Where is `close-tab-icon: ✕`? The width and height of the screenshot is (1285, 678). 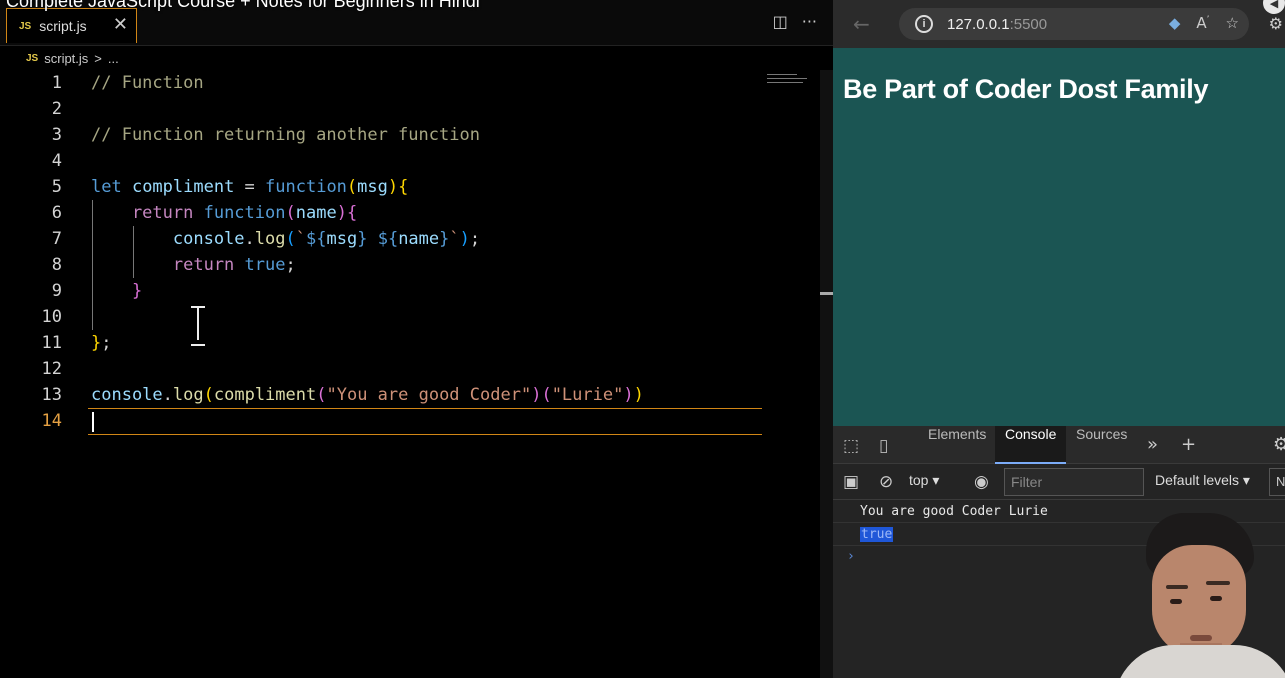
close-tab-icon: ✕ is located at coordinates (120, 25).